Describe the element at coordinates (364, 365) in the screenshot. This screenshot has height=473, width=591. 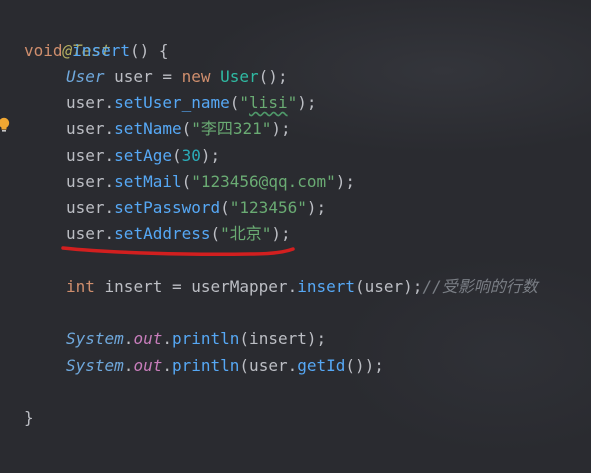
I see `close-token: ());` at that location.